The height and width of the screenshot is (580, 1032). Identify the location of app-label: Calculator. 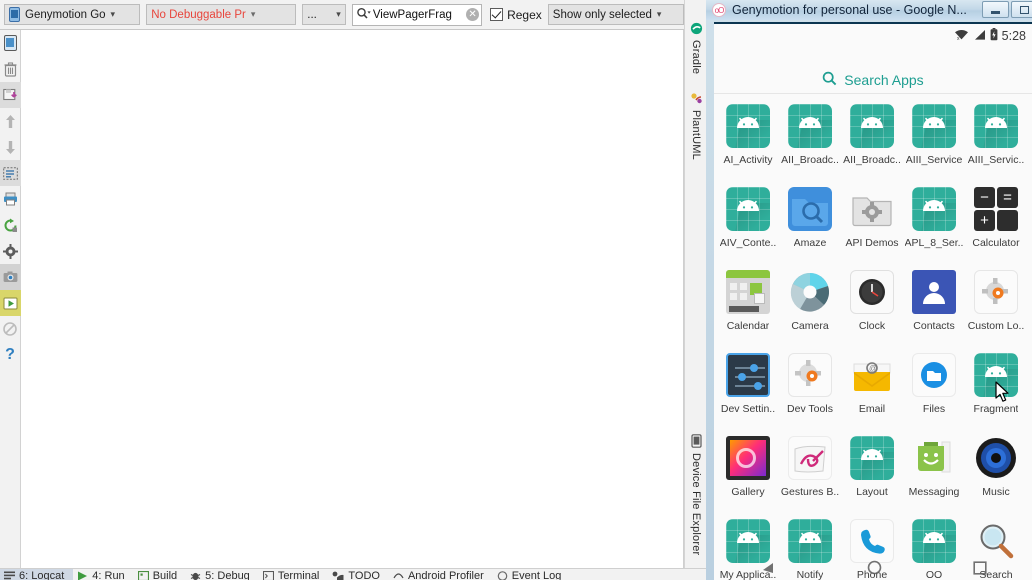
(996, 243).